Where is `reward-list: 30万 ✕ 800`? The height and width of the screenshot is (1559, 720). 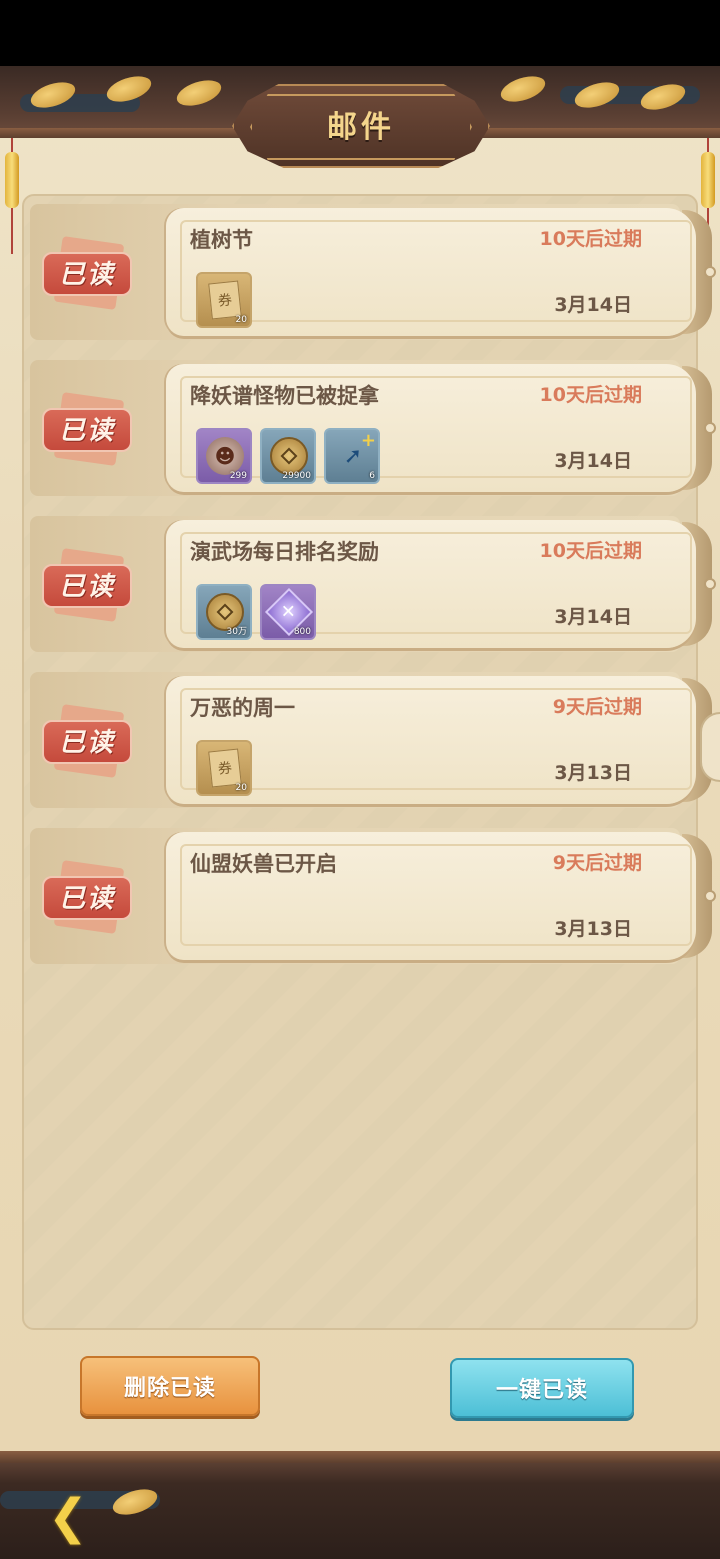
reward-list: 30万 ✕ 800 is located at coordinates (256, 612).